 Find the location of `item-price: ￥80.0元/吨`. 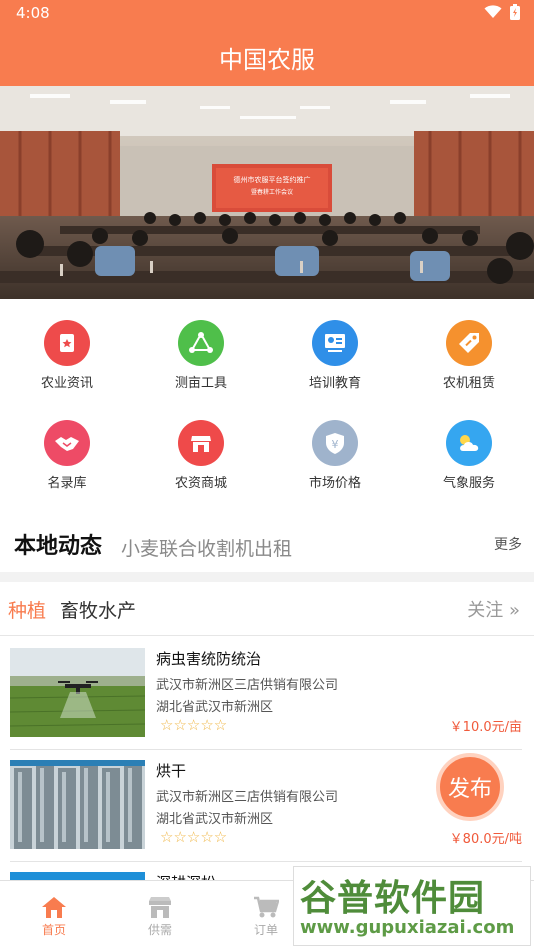

item-price: ￥80.0元/吨 is located at coordinates (485, 839).